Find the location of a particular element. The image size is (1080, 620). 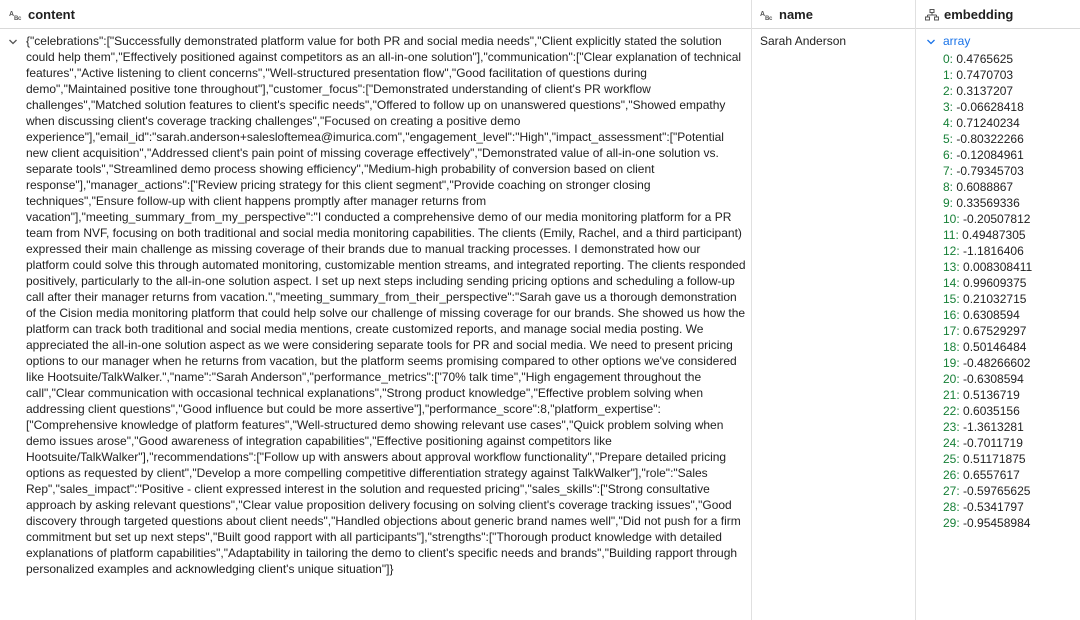

embedding-value: -0.95458984 is located at coordinates (997, 523).